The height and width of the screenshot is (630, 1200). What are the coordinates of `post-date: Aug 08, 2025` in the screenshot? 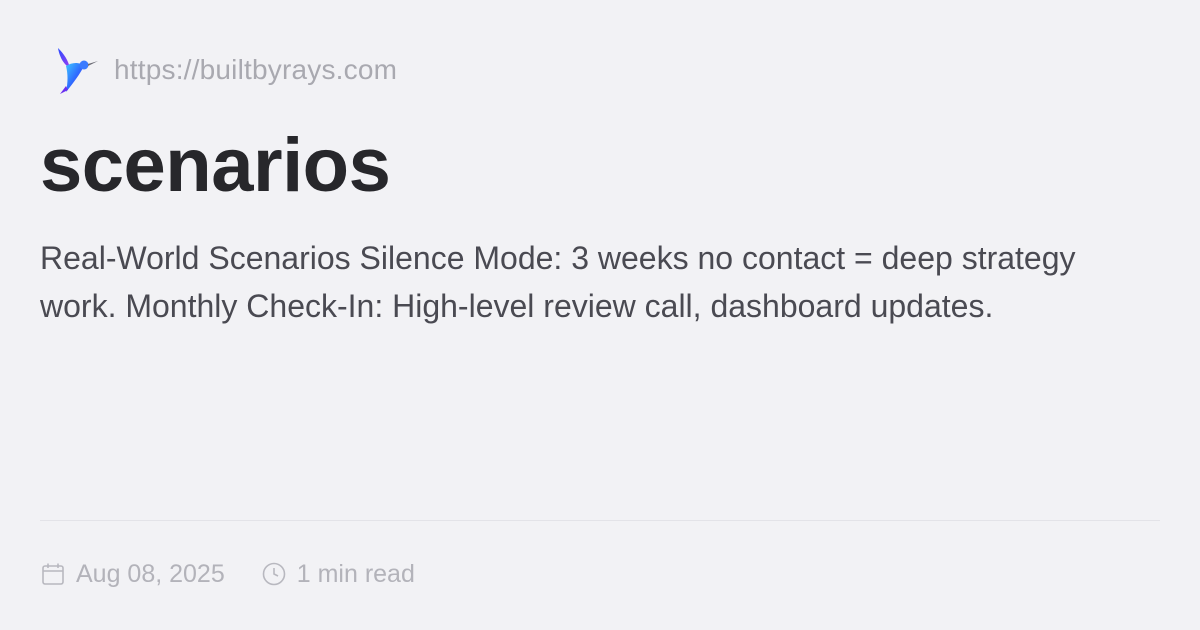 It's located at (132, 574).